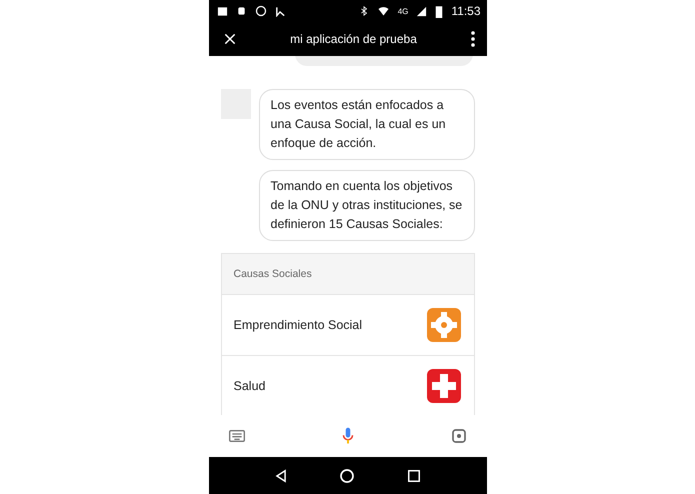 This screenshot has width=695, height=494. I want to click on close-icon, so click(229, 39).